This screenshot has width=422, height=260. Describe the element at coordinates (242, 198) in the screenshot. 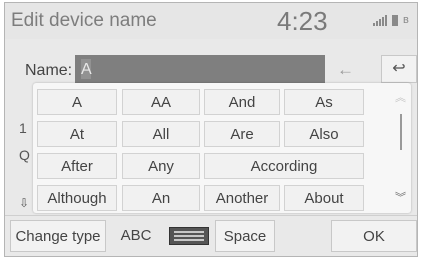

I see `suggestion-word: Another` at that location.